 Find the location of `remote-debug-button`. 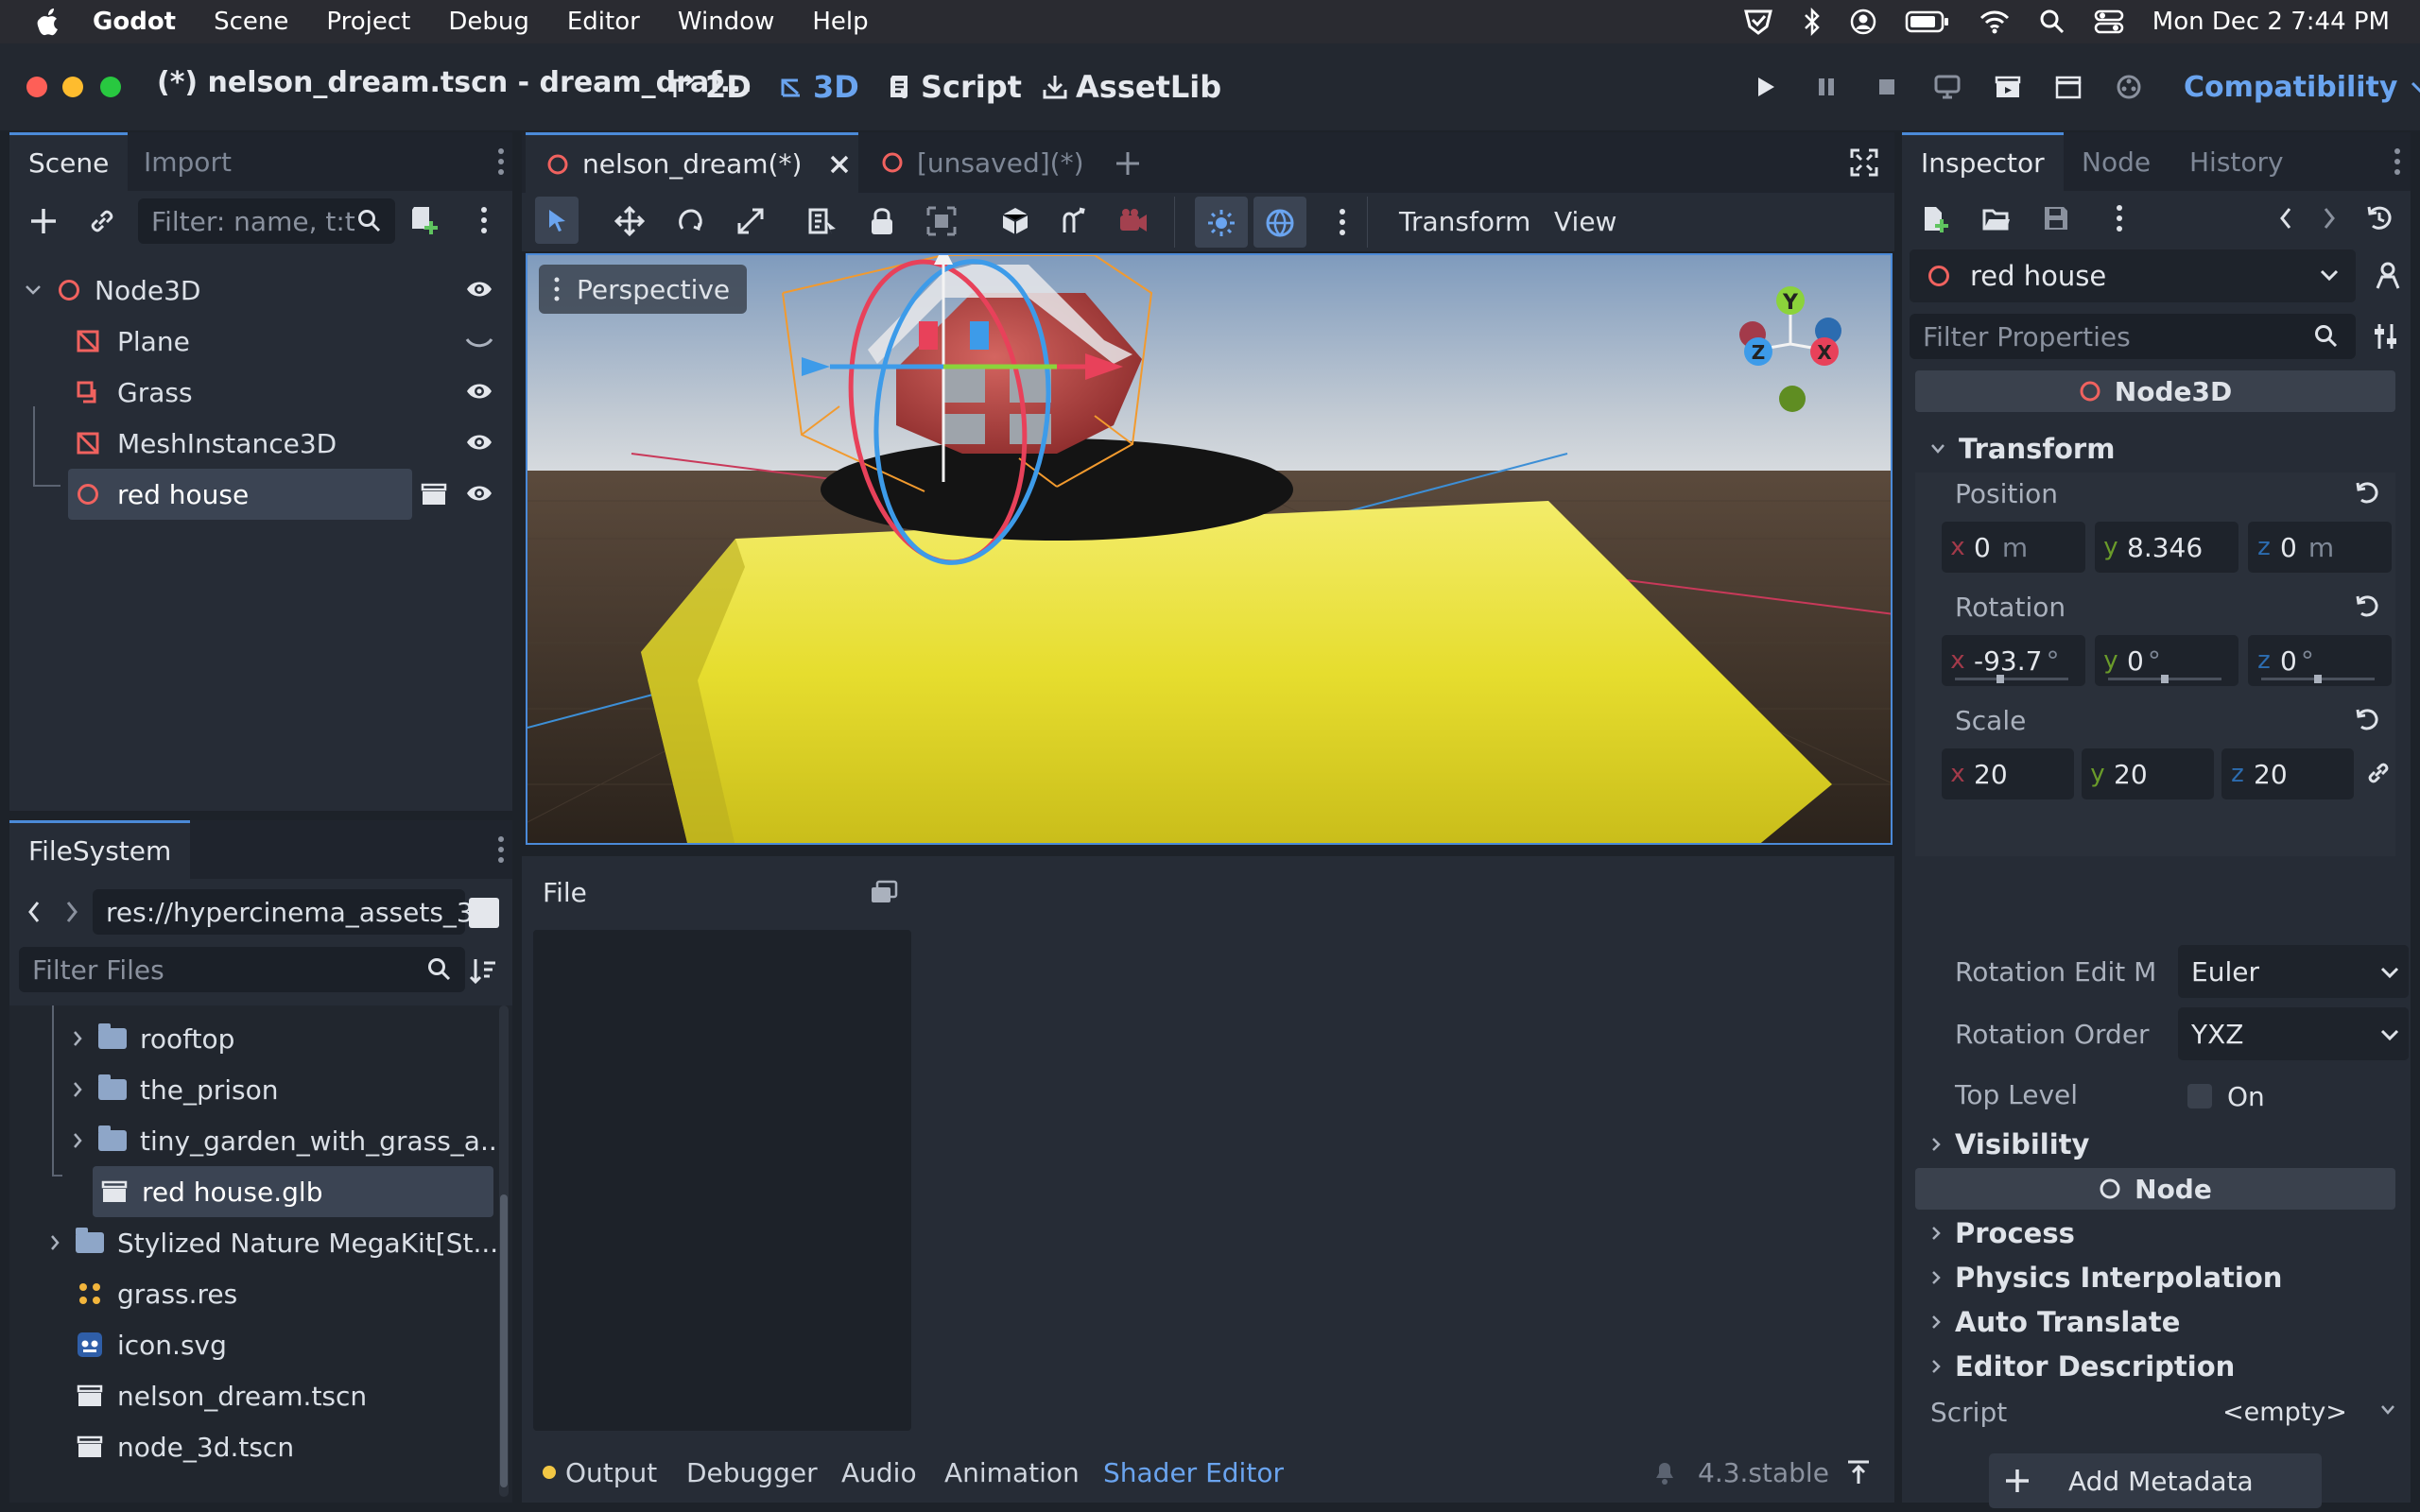

remote-debug-button is located at coordinates (1947, 87).